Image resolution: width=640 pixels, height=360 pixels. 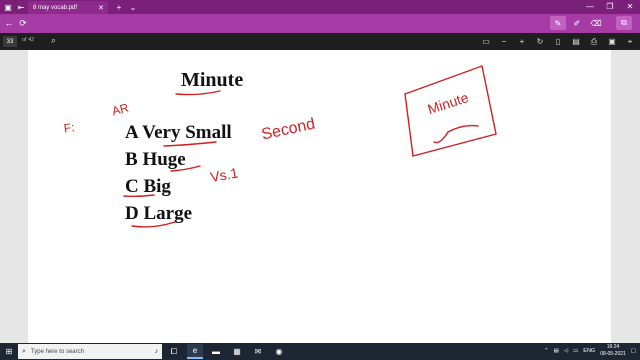 I want to click on window-menu-icon: ▣, so click(x=8, y=7).